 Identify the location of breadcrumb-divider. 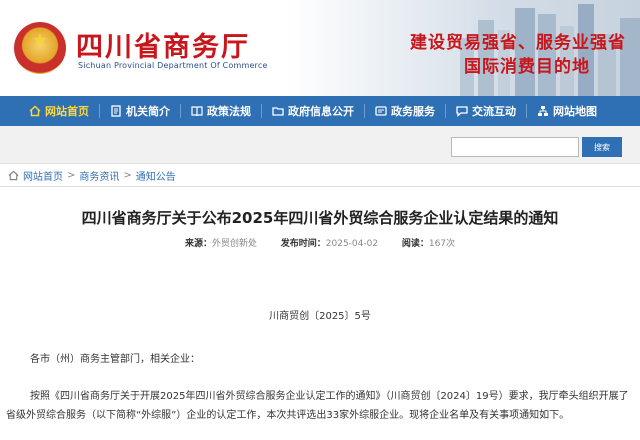
(320, 186).